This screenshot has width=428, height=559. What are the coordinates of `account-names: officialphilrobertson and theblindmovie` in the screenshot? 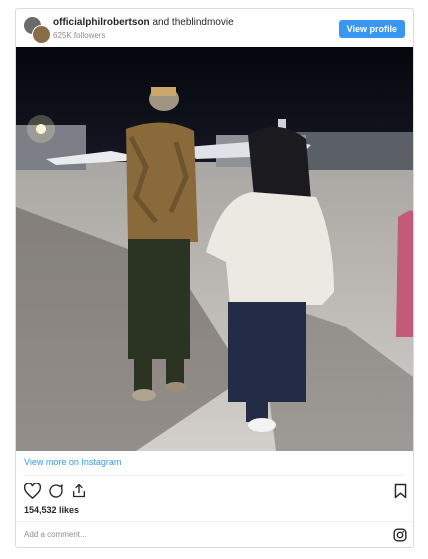 It's located at (143, 22).